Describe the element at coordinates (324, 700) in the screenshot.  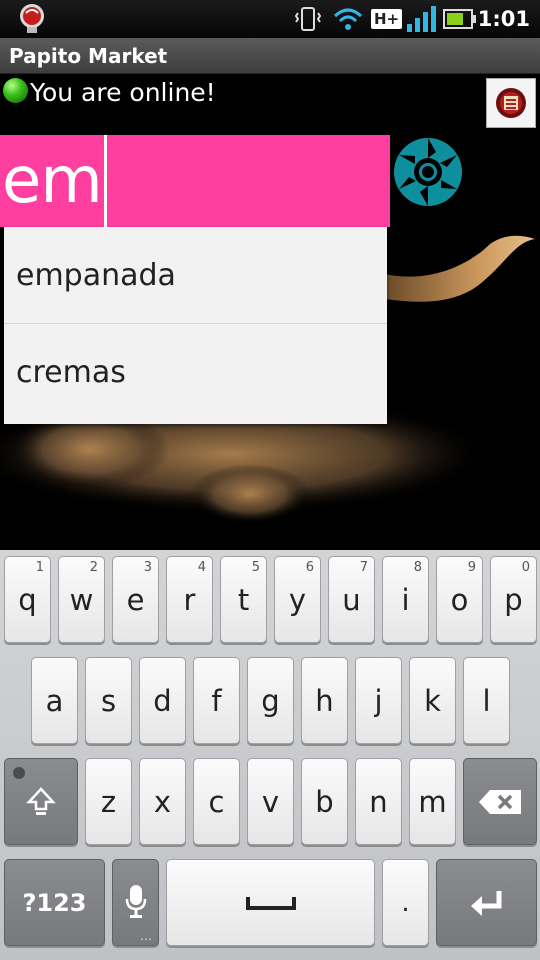
I see `key-h: h` at that location.